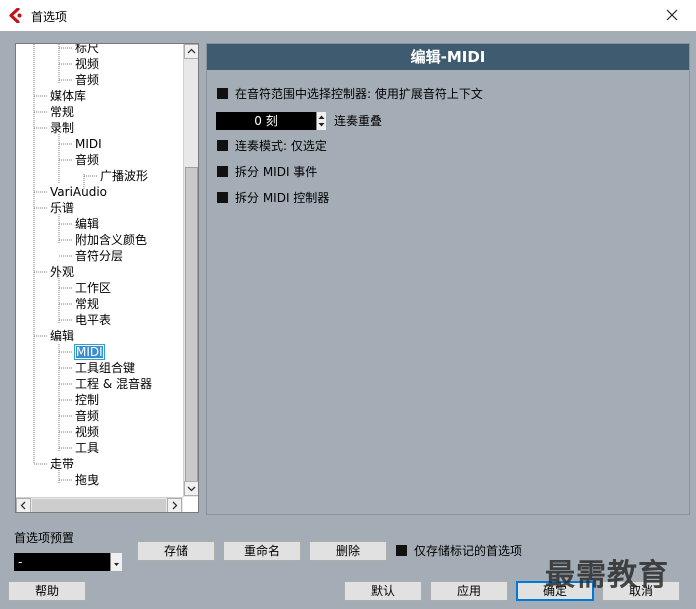 The height and width of the screenshot is (609, 696). What do you see at coordinates (607, 575) in the screenshot?
I see `watermark: 最需教育` at bounding box center [607, 575].